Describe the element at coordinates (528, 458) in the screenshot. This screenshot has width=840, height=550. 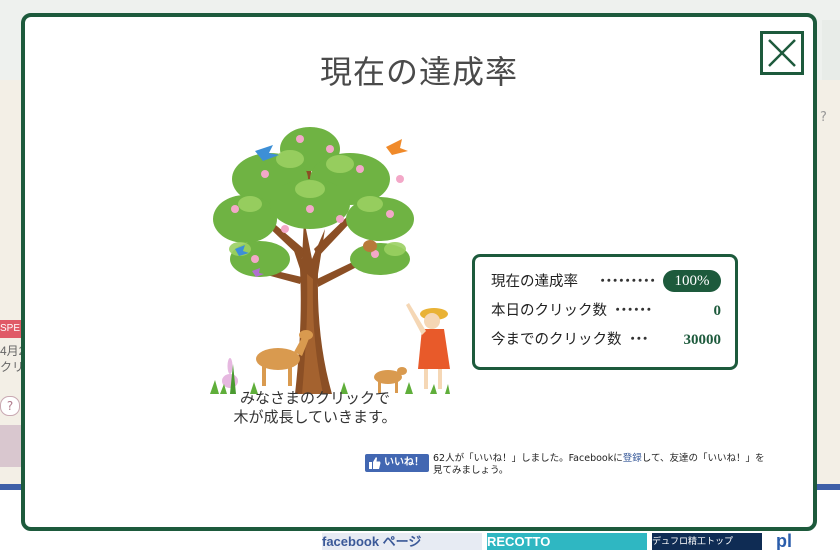
I see `like-text-part: 62人が「いいね！」しました。Facebookに` at that location.